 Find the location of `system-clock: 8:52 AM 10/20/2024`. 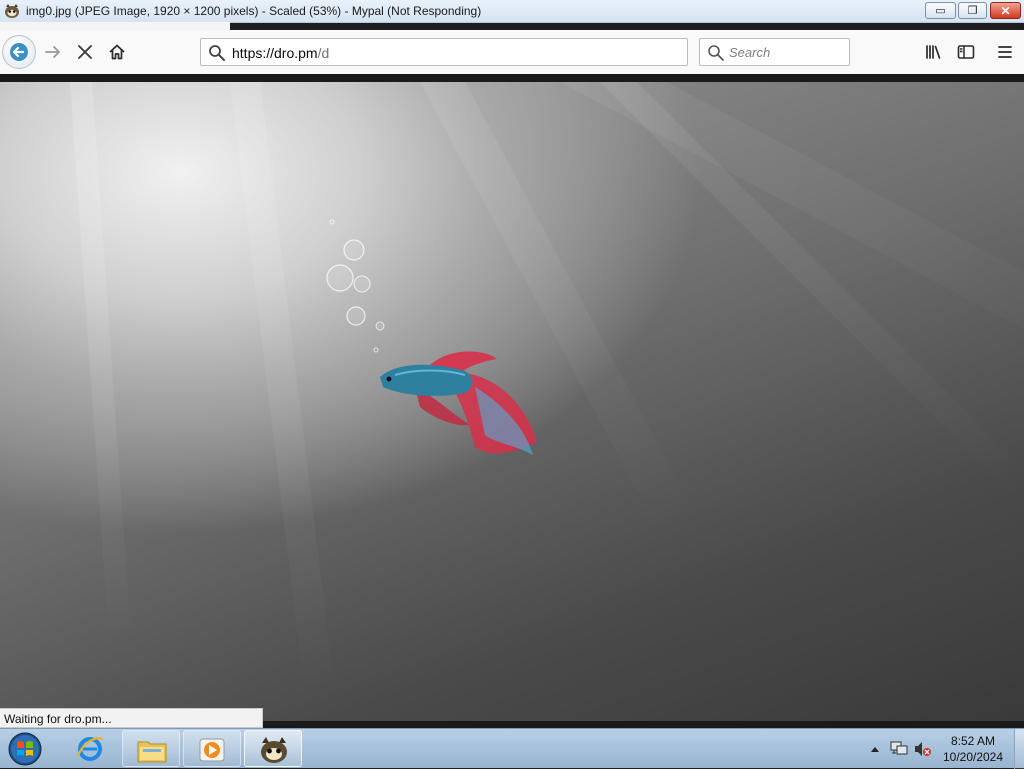

system-clock: 8:52 AM 10/20/2024 is located at coordinates (973, 749).